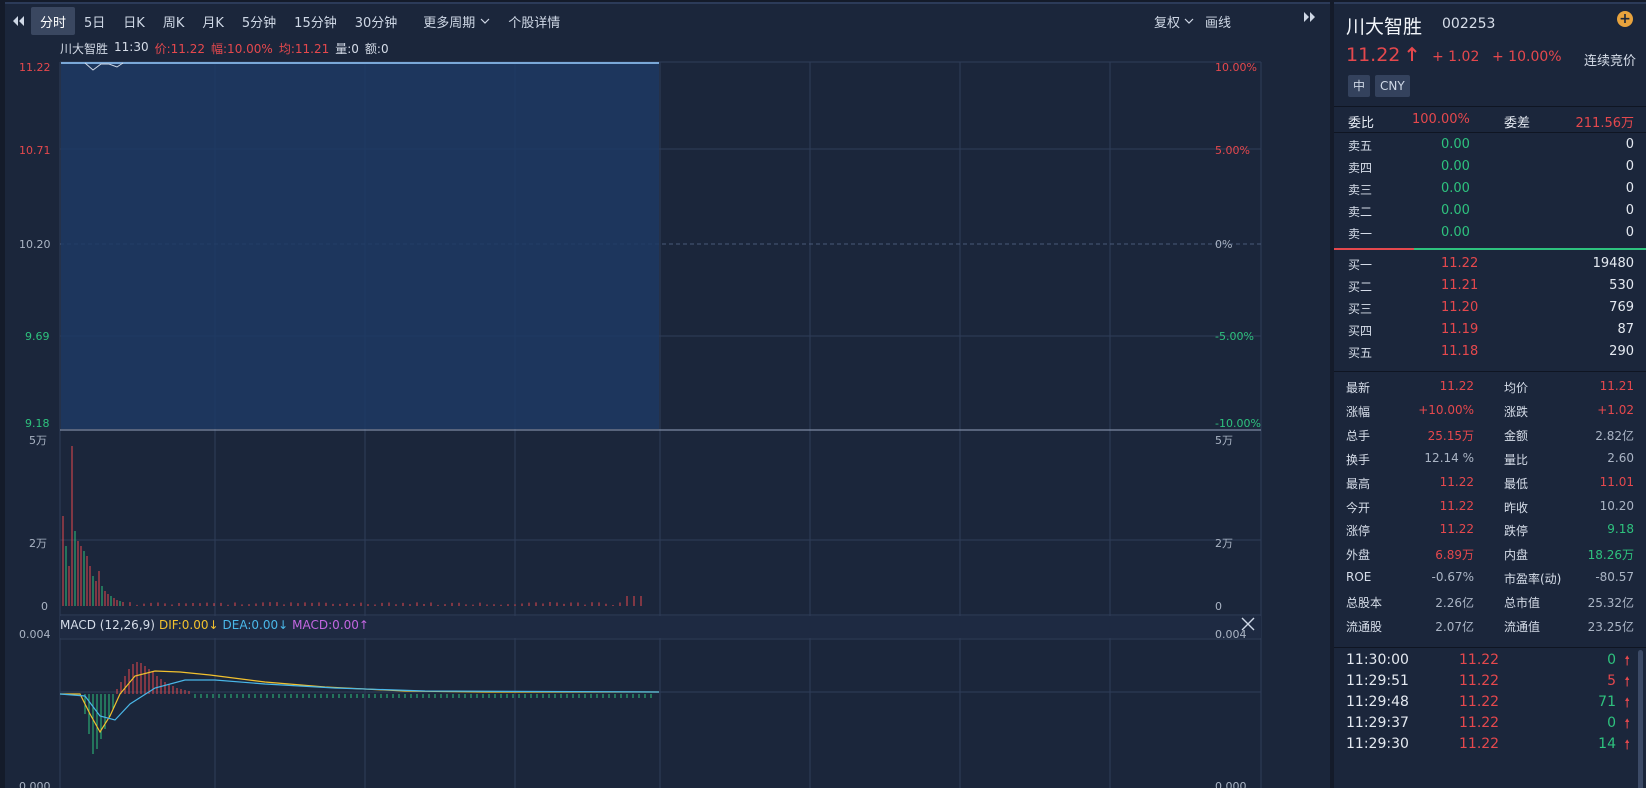 The image size is (1646, 788). Describe the element at coordinates (1238, 423) in the screenshot. I see `pct-tick-right: -10.00%` at that location.